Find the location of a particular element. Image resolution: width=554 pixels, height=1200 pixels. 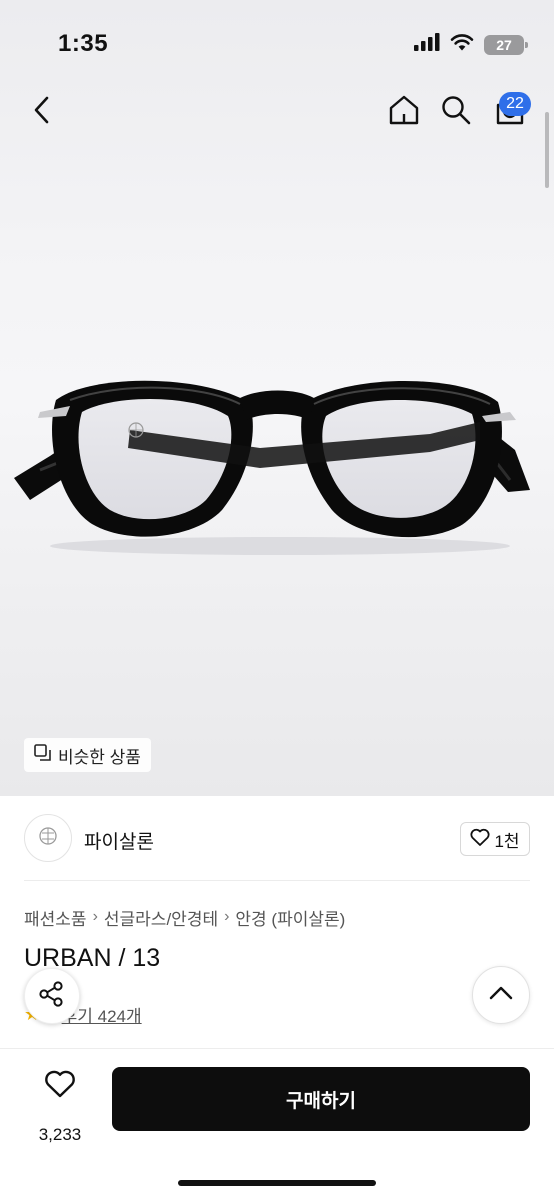

breadcrumb-item: 선글라스/안경테 is located at coordinates (161, 917).